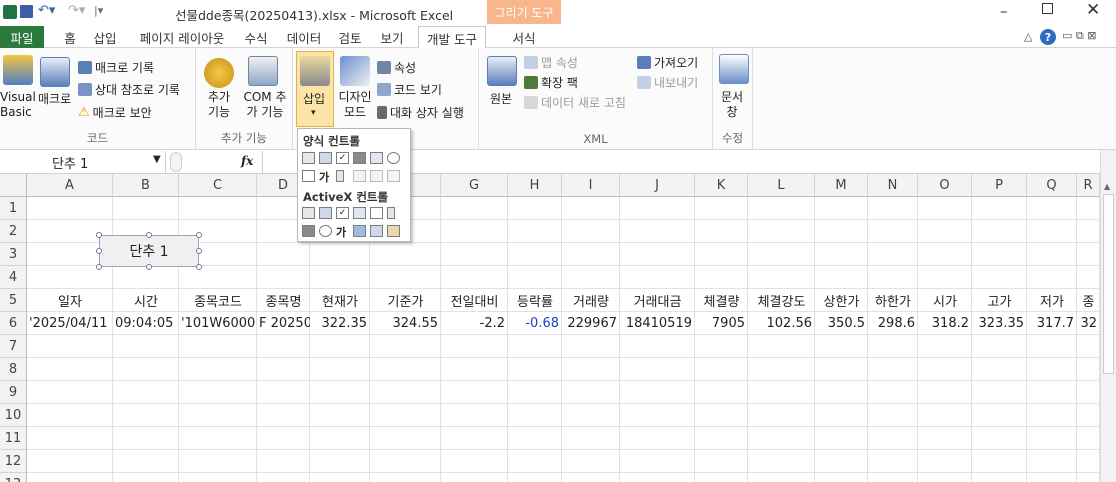 This screenshot has width=1116, height=482. What do you see at coordinates (405, 300) in the screenshot?
I see `header-cell: 기준가` at bounding box center [405, 300].